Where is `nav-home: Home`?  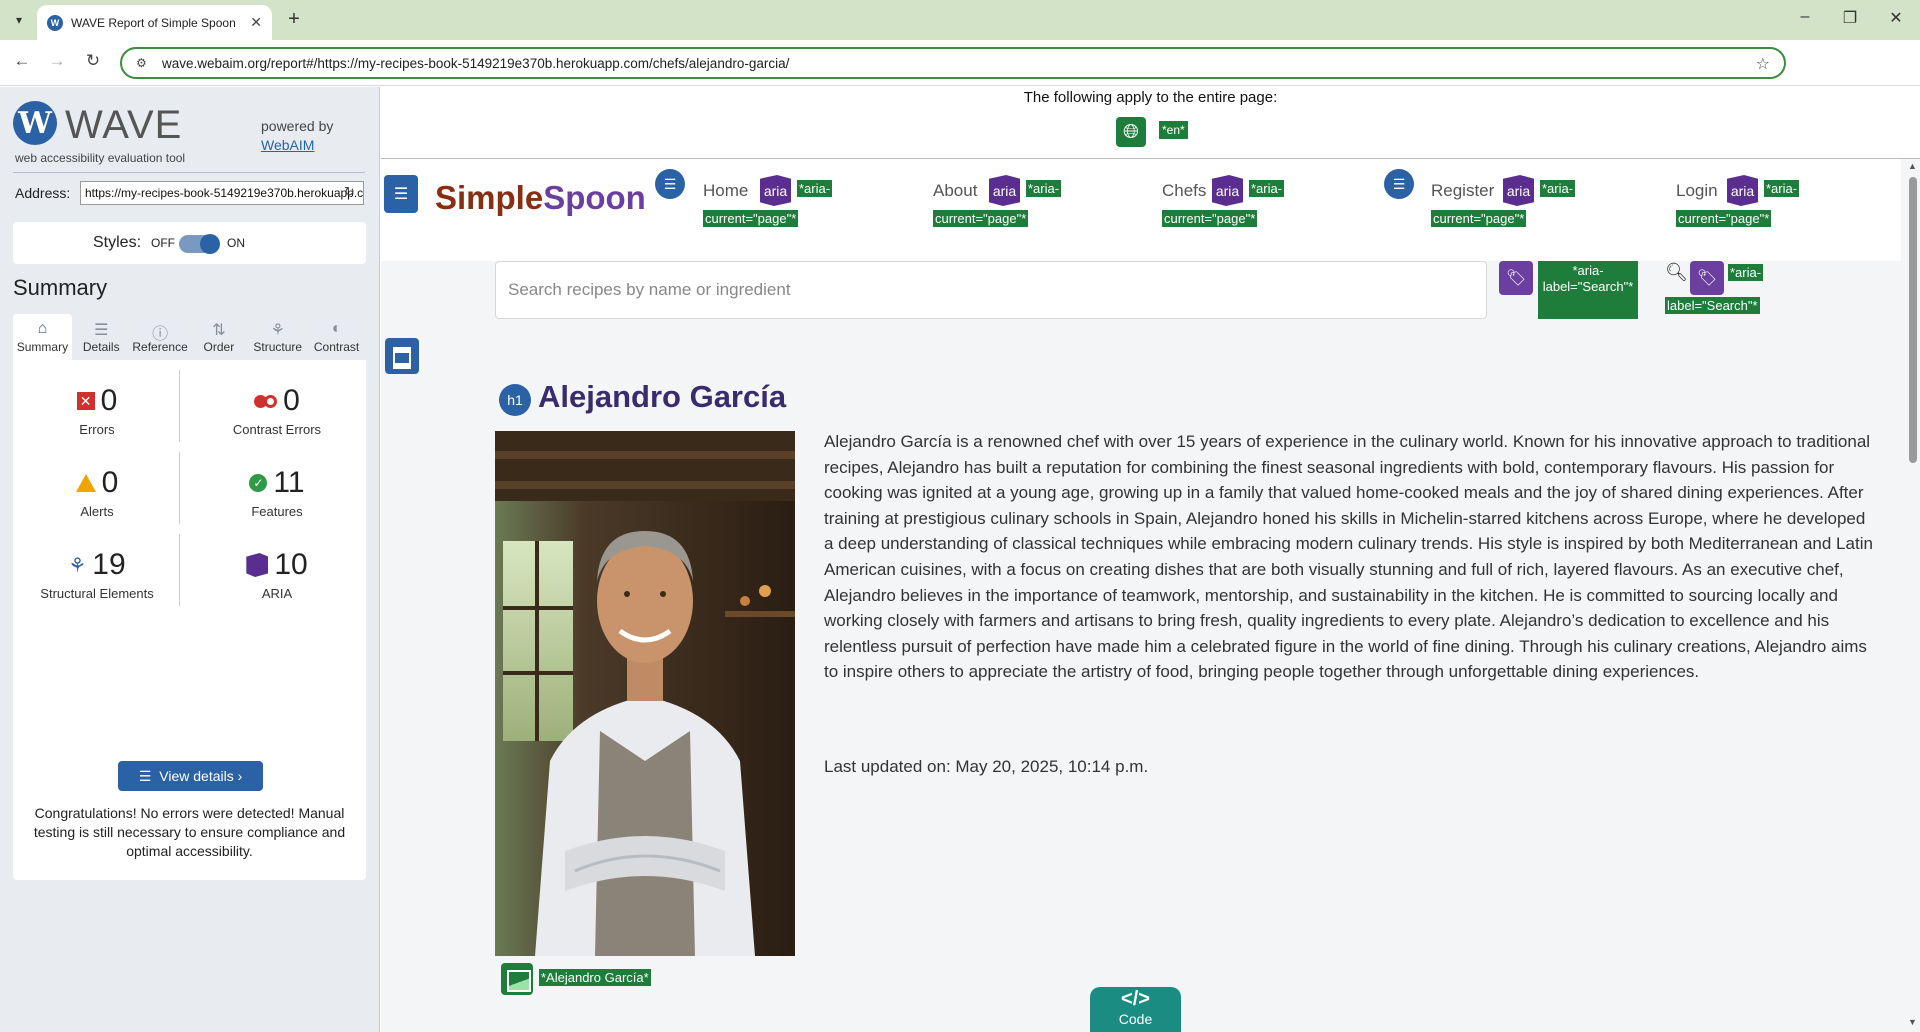 nav-home: Home is located at coordinates (725, 191).